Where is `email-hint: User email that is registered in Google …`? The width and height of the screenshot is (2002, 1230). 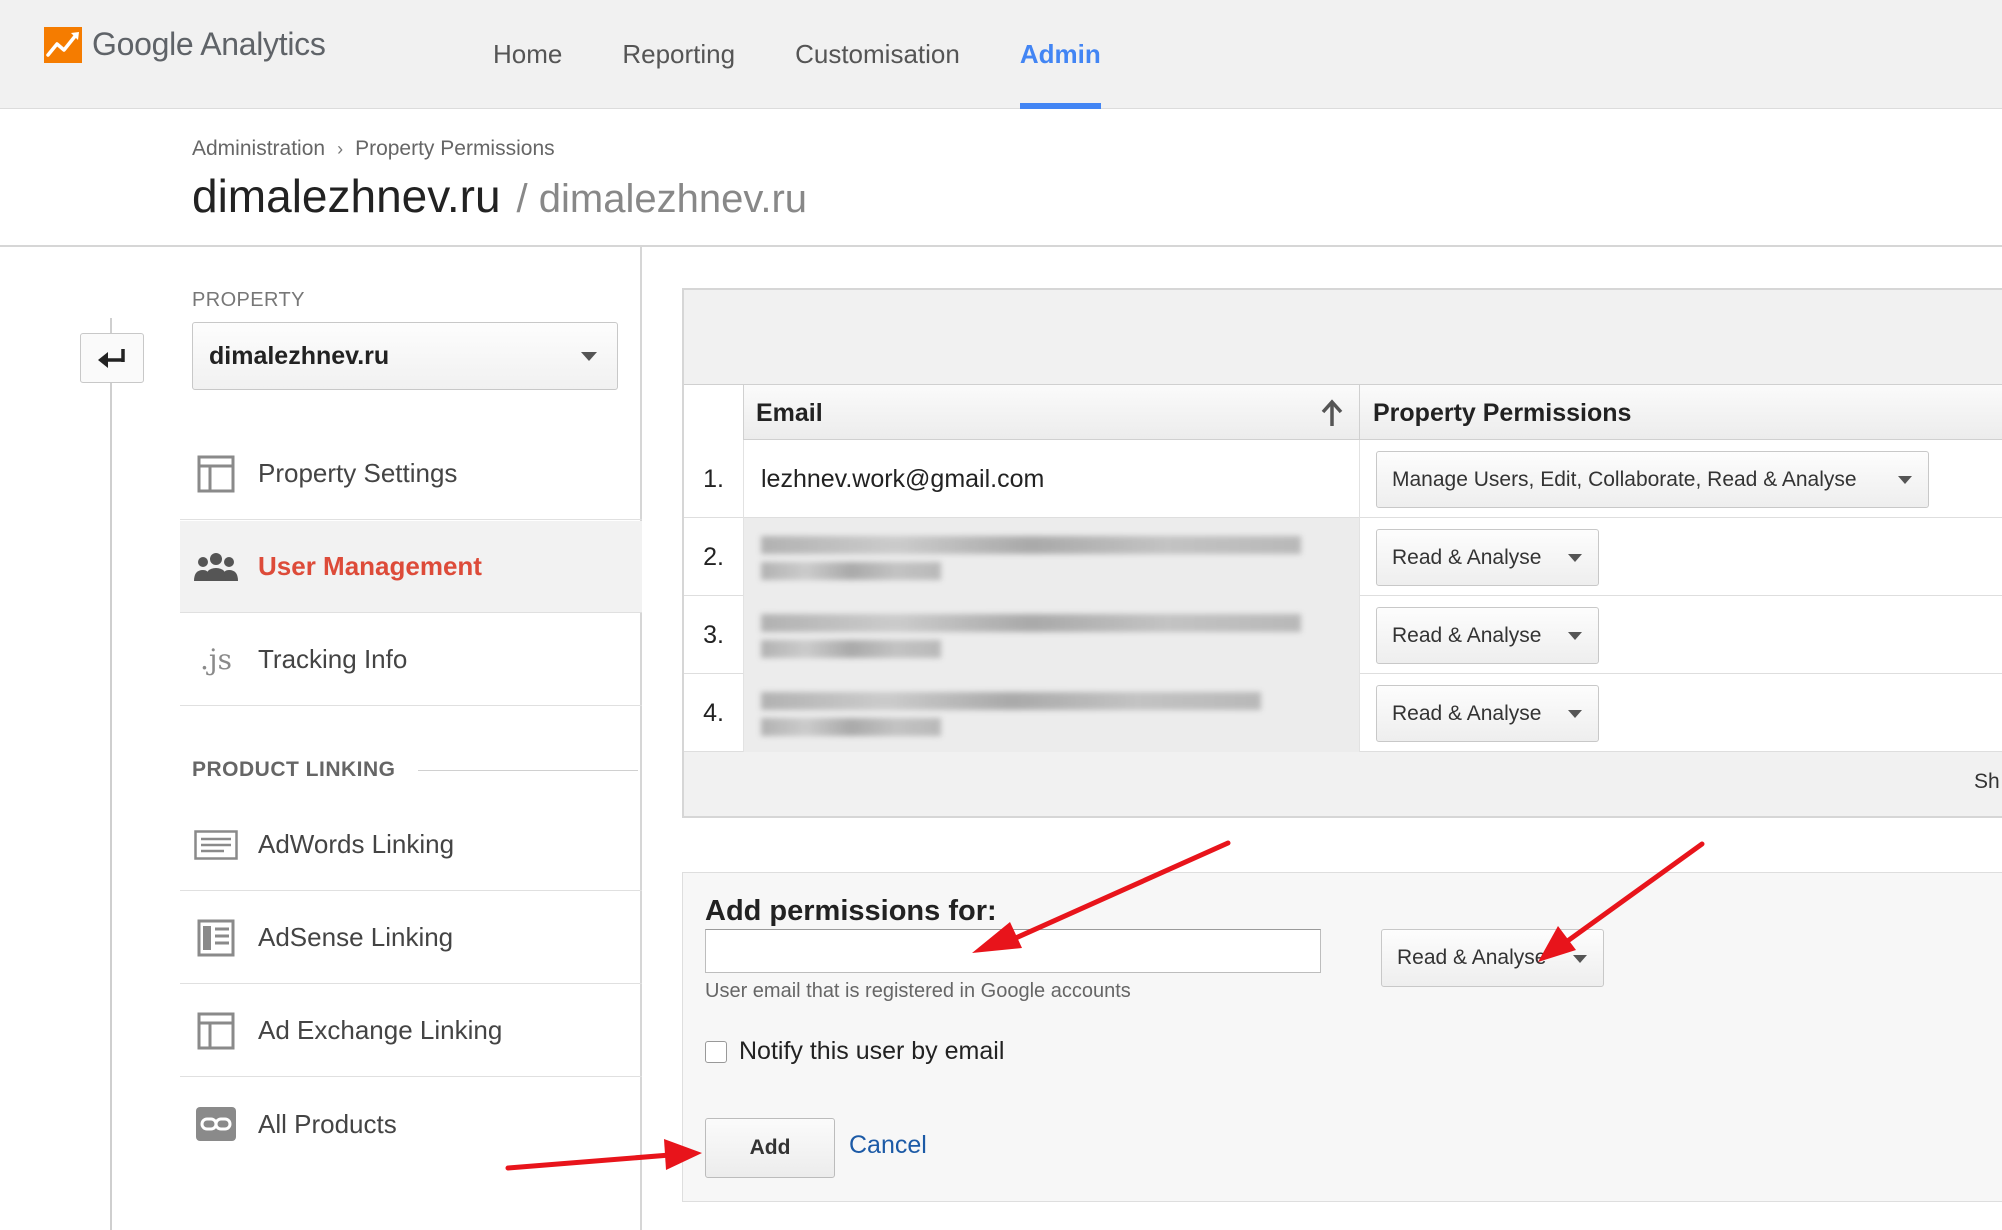
email-hint: User email that is registered in Google … is located at coordinates (918, 991).